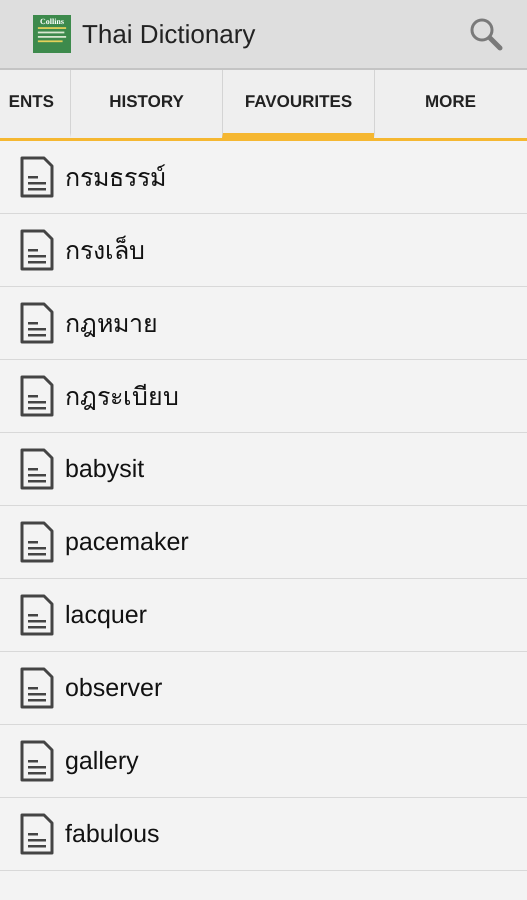  I want to click on tab: ENTS, so click(35, 104).